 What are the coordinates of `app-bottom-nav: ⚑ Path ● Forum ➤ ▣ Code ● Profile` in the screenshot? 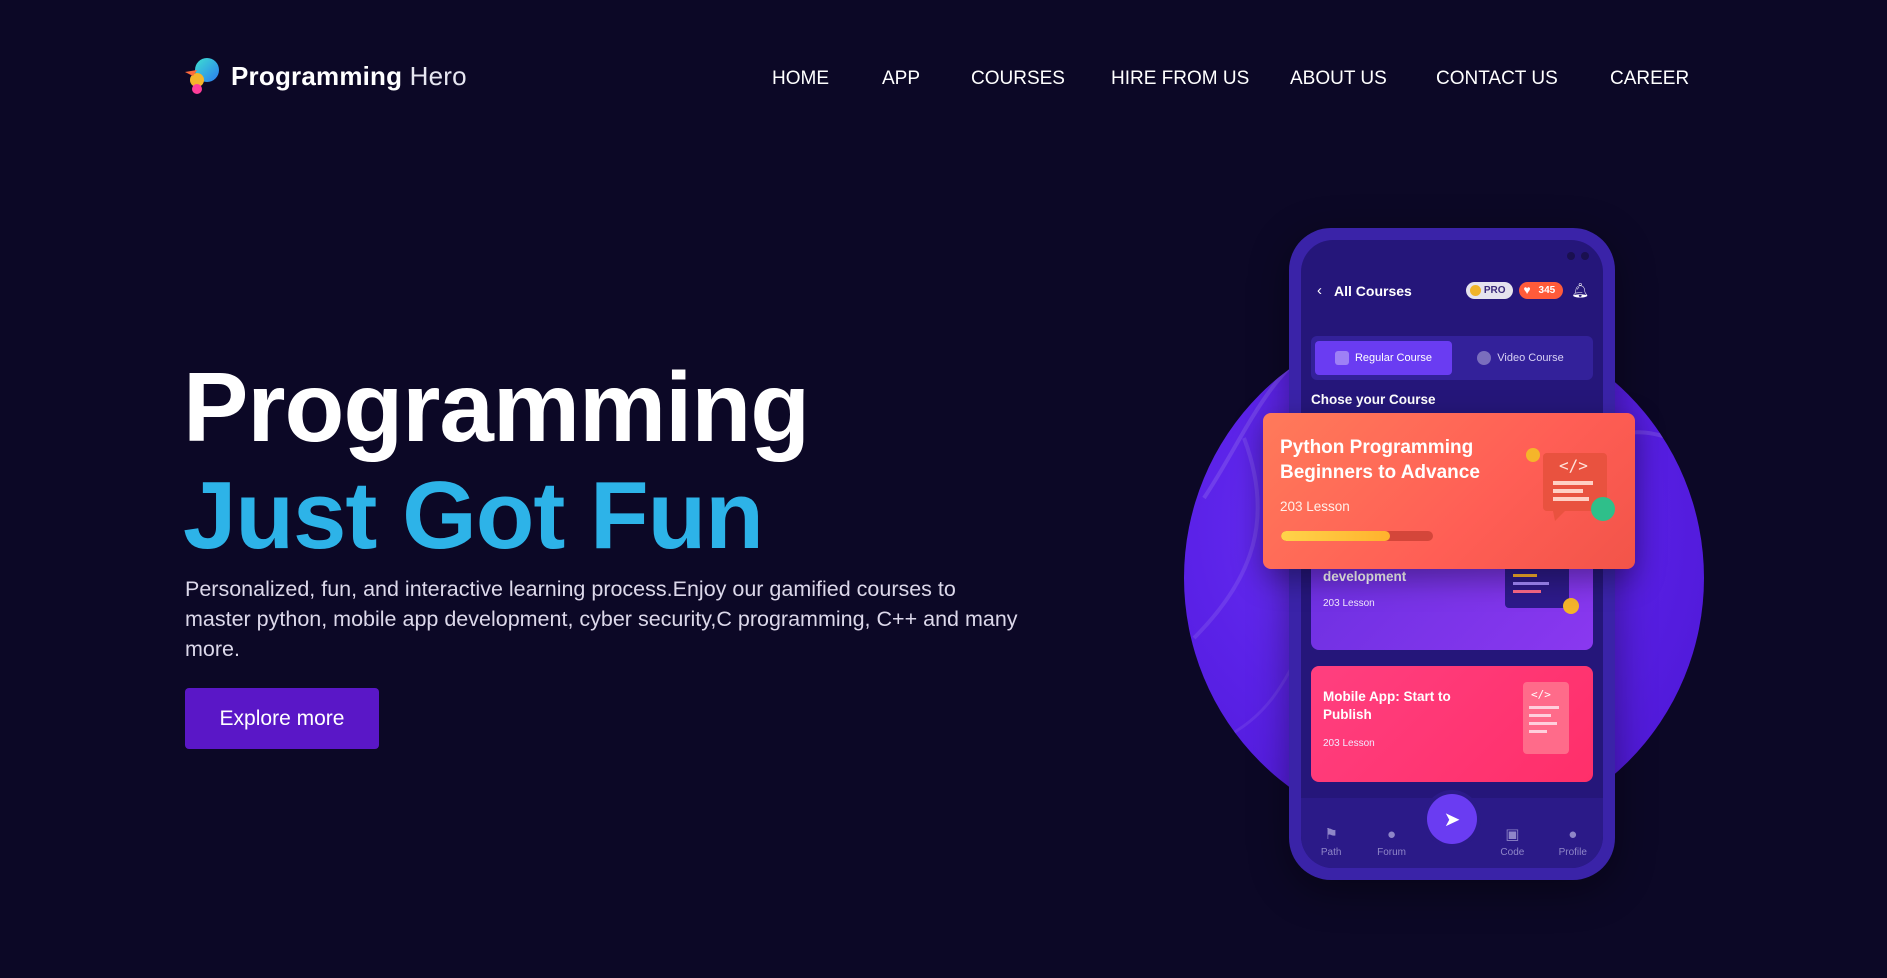 It's located at (1452, 831).